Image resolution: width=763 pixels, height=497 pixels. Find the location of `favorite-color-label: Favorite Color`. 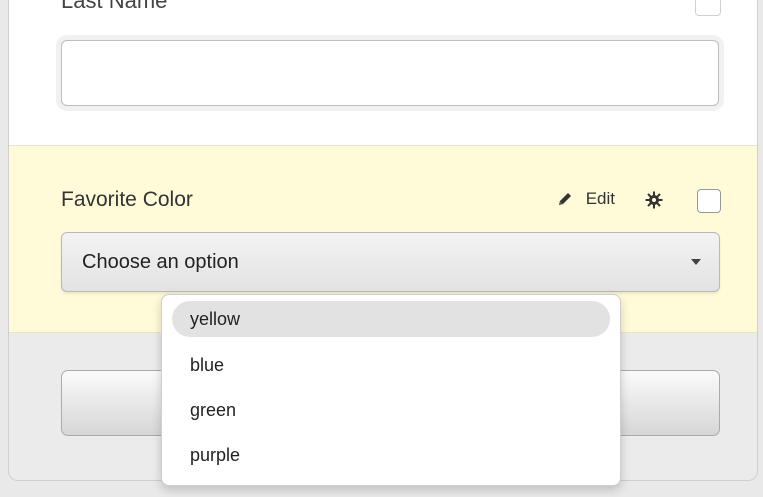

favorite-color-label: Favorite Color is located at coordinates (127, 199).